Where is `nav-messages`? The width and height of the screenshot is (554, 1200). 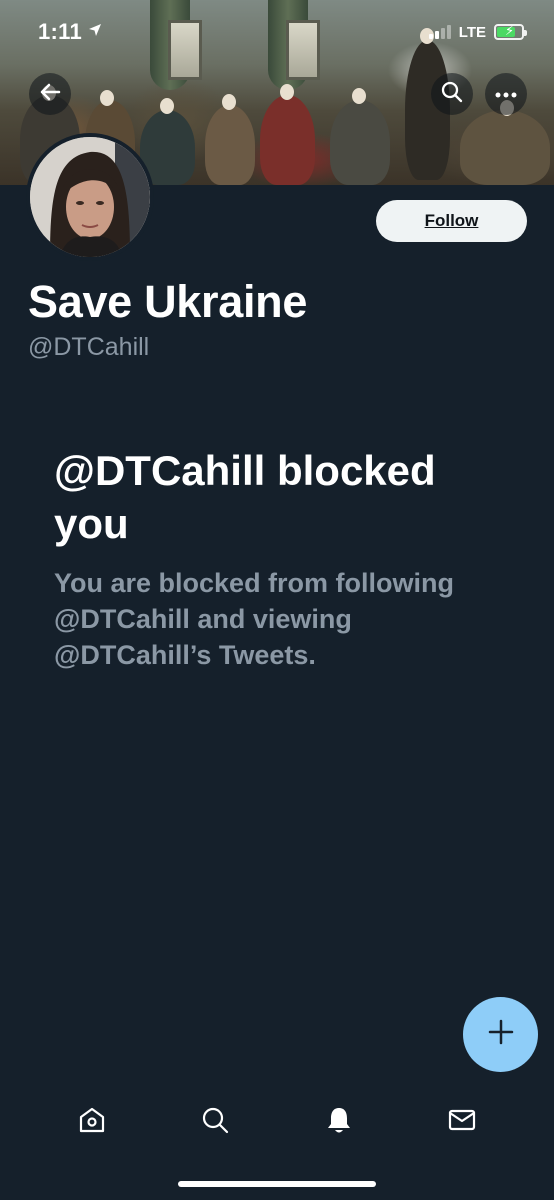 nav-messages is located at coordinates (462, 1122).